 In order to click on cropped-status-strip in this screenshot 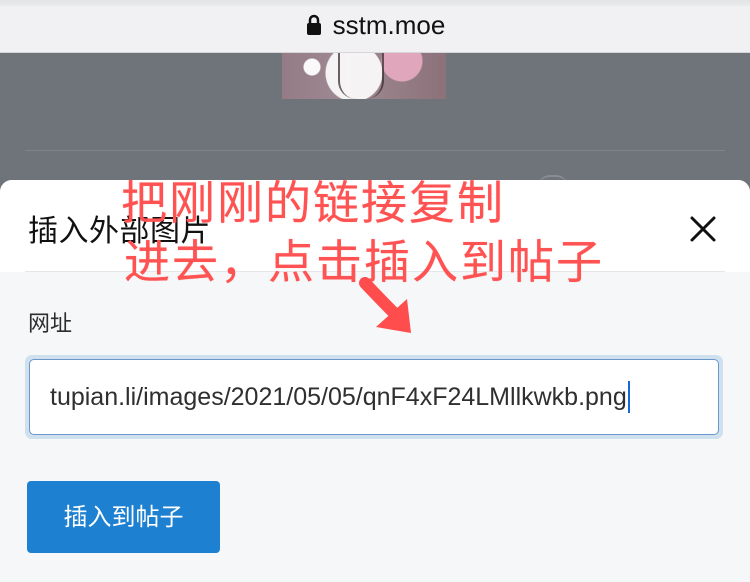, I will do `click(375, 3)`.